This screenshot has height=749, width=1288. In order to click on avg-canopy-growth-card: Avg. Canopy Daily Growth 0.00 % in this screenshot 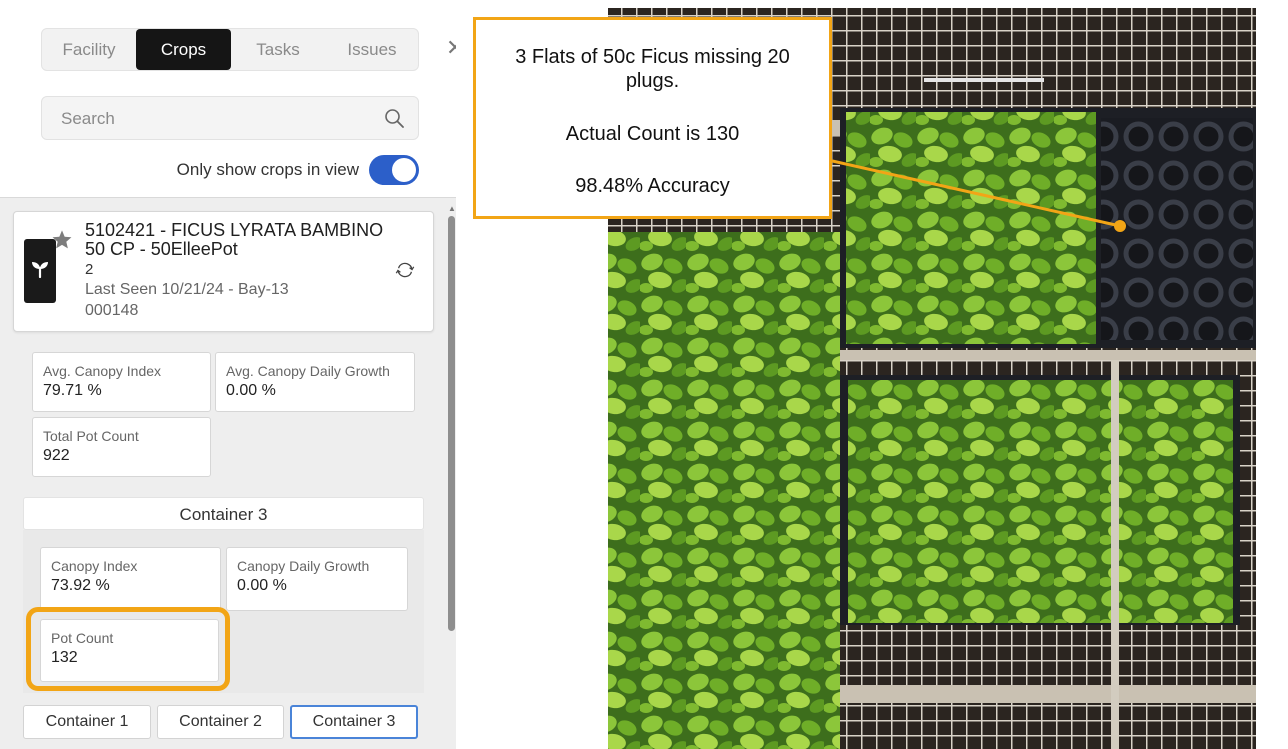, I will do `click(315, 382)`.